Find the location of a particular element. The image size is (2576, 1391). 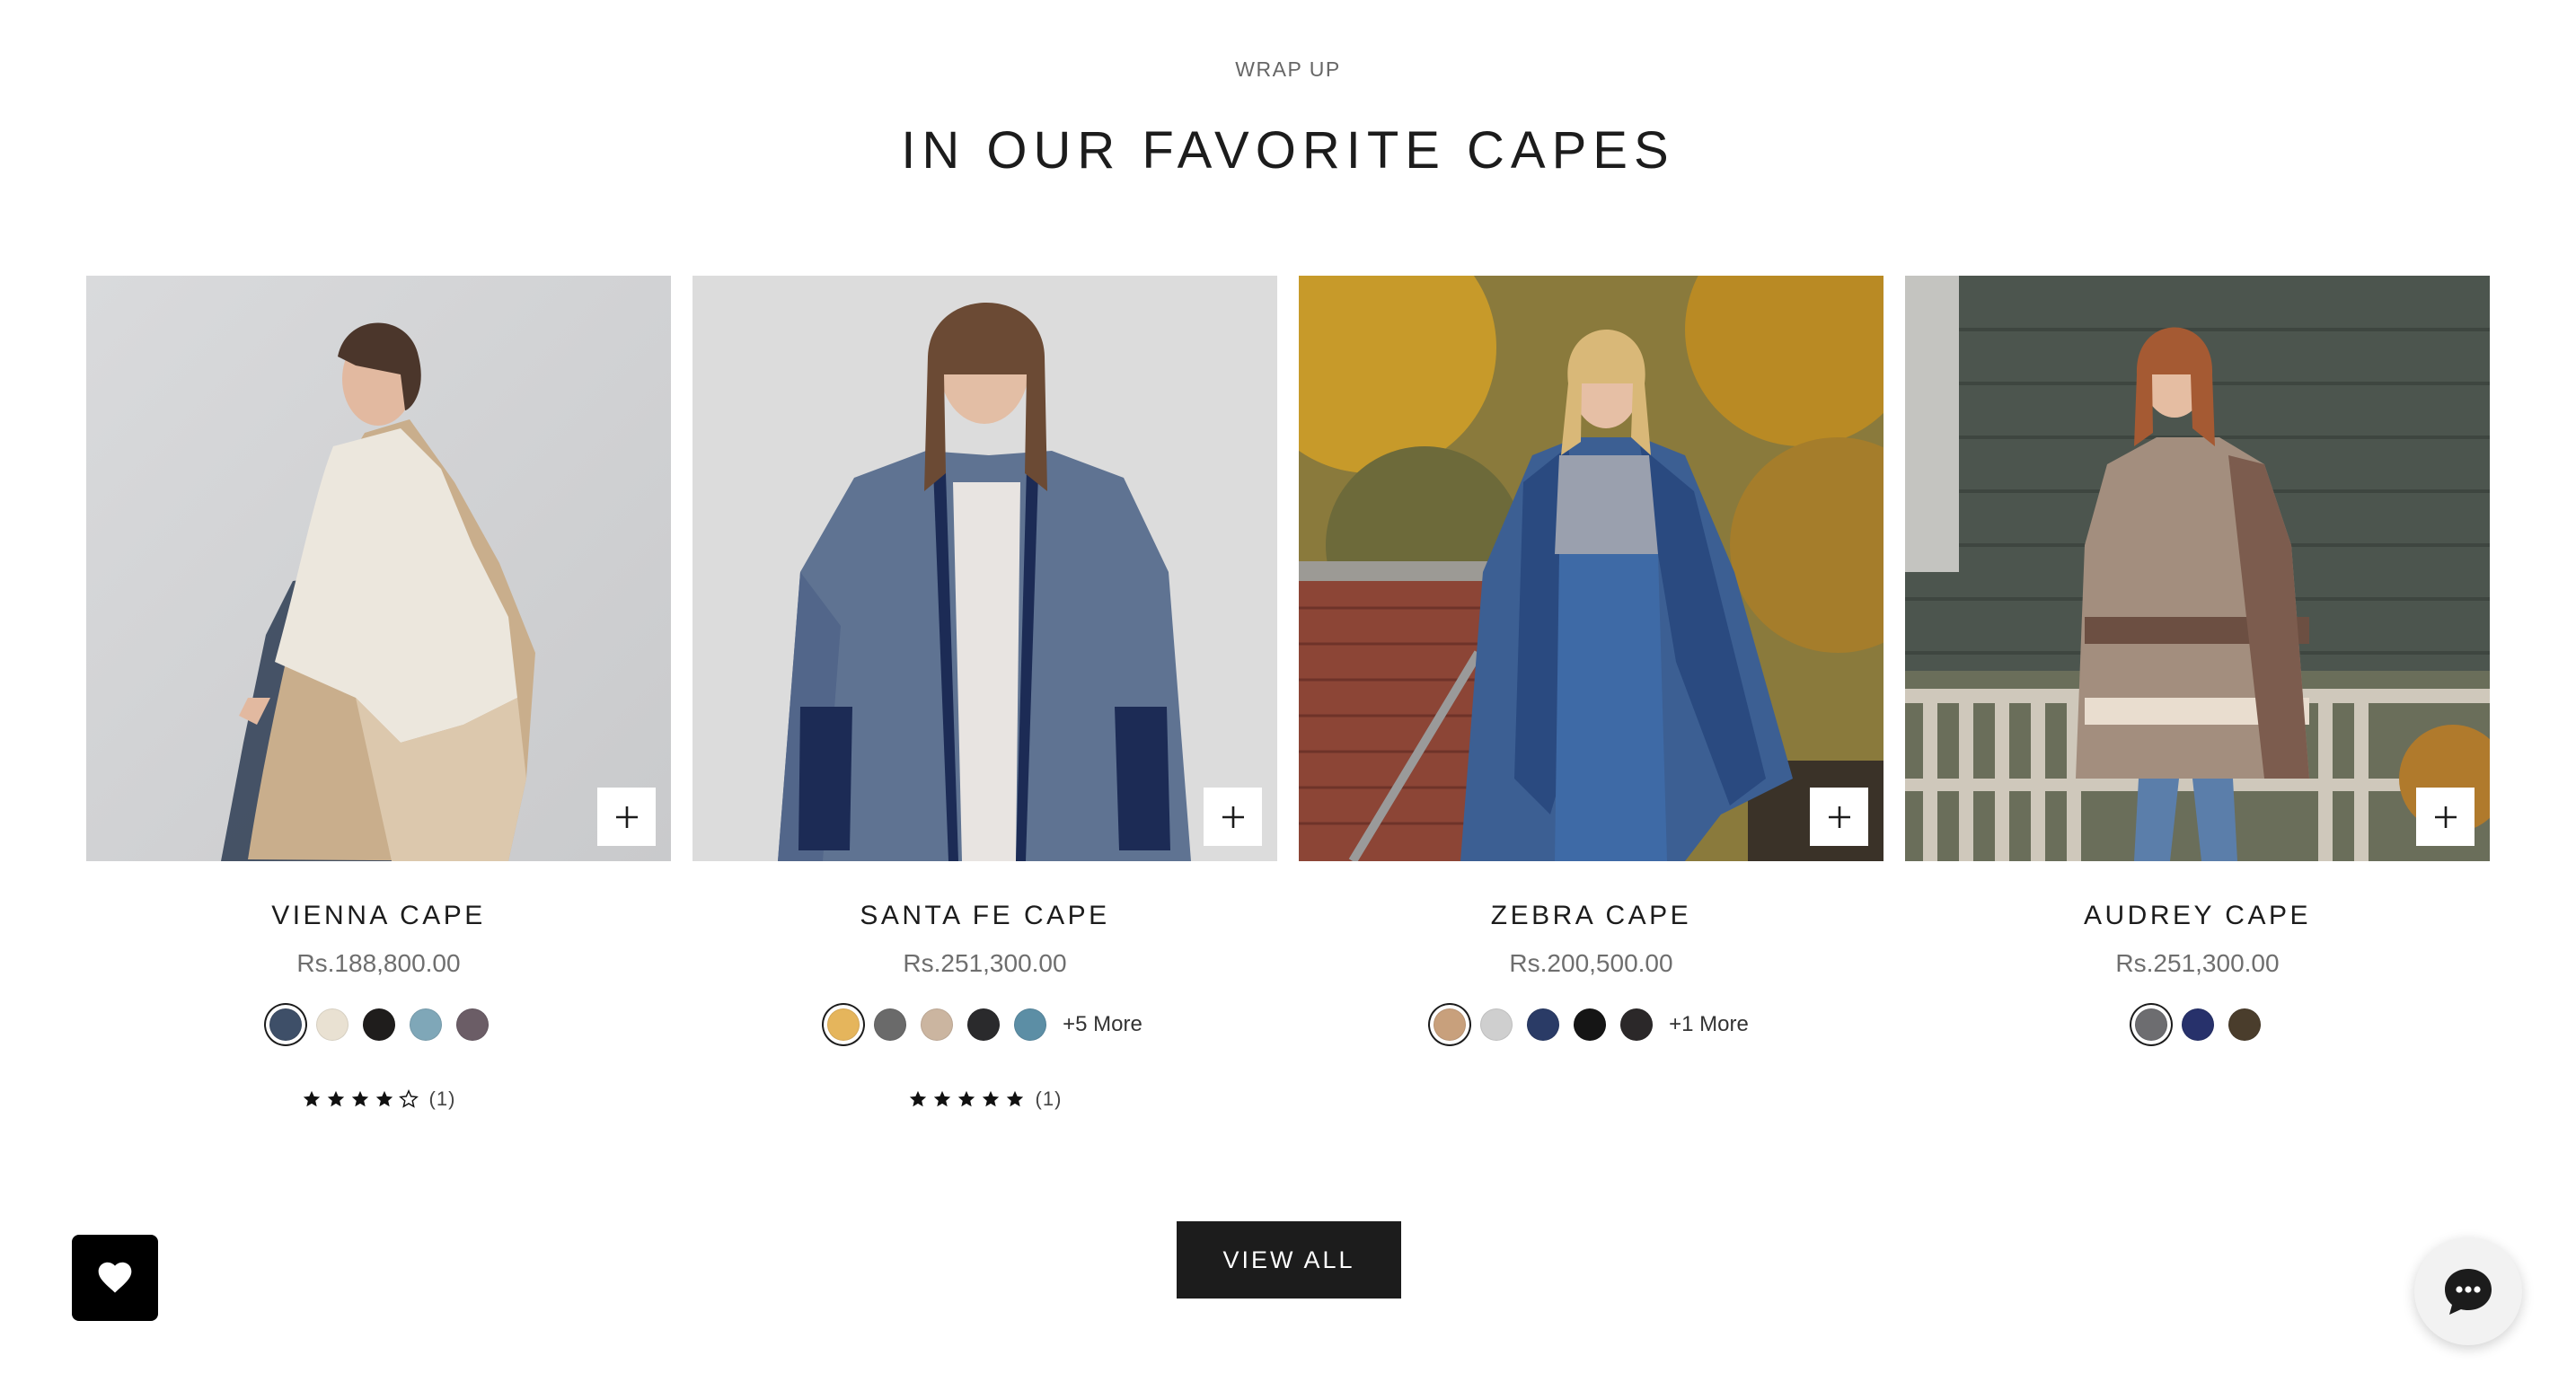

more-colors-link: +1 More is located at coordinates (1709, 1024).